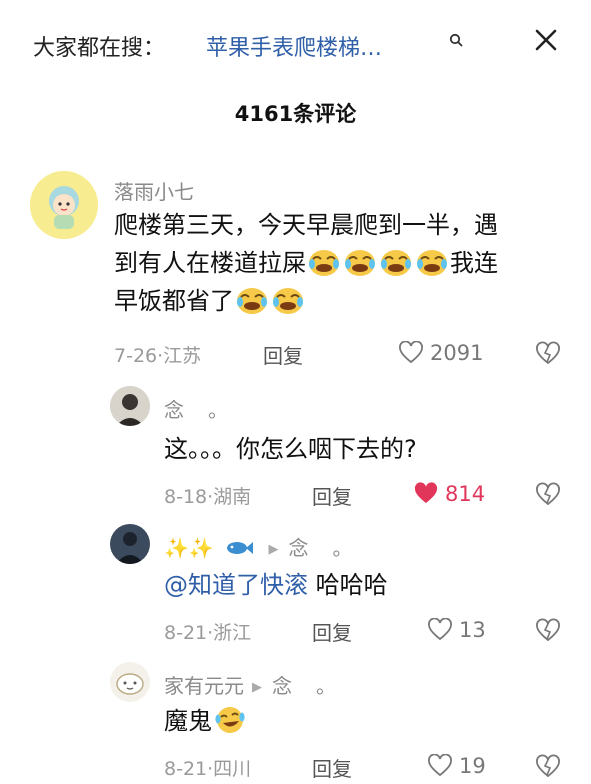 This screenshot has height=784, width=591. What do you see at coordinates (174, 301) in the screenshot?
I see `comment-text-segment: 早饭都省了` at bounding box center [174, 301].